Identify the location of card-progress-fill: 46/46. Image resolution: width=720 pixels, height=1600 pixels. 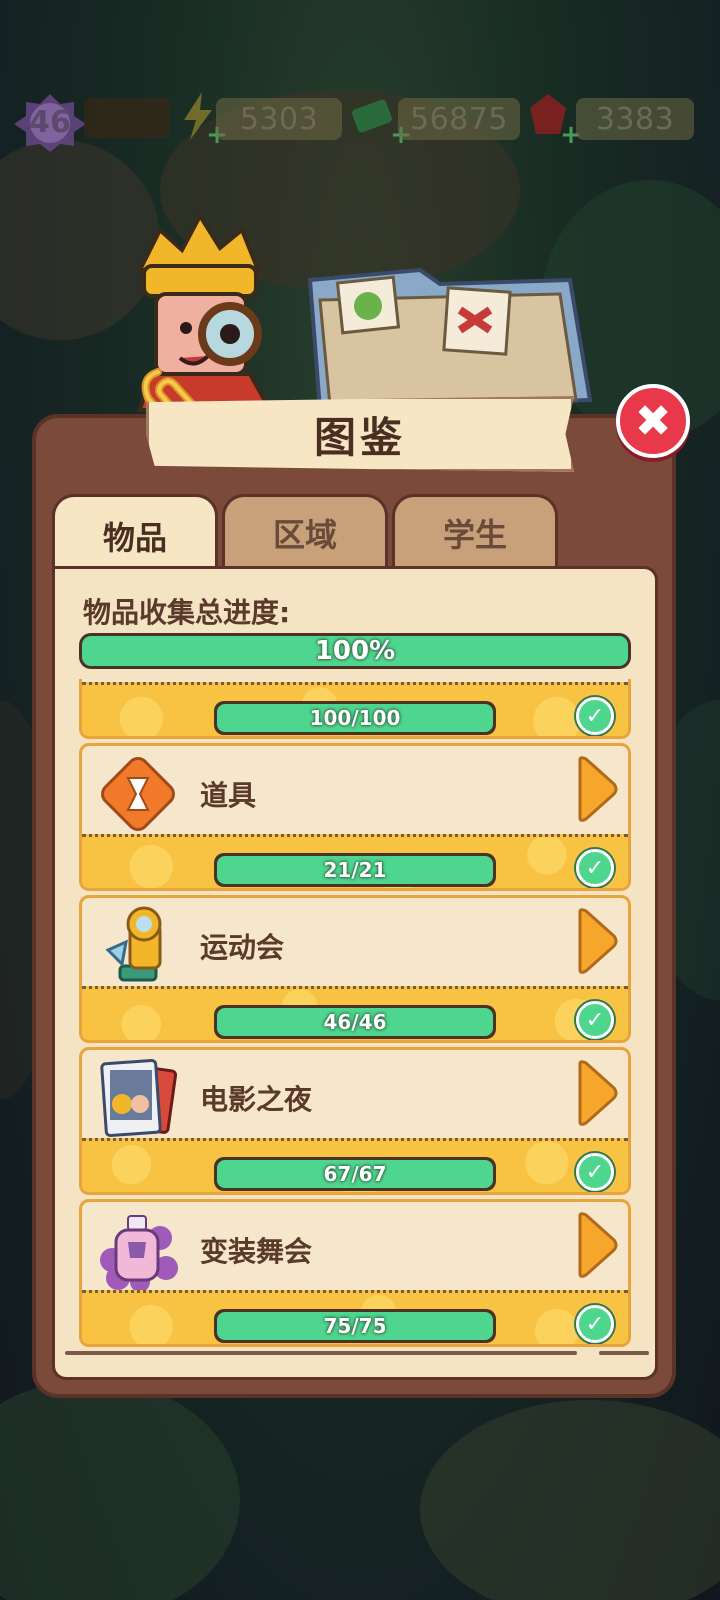
(355, 1022).